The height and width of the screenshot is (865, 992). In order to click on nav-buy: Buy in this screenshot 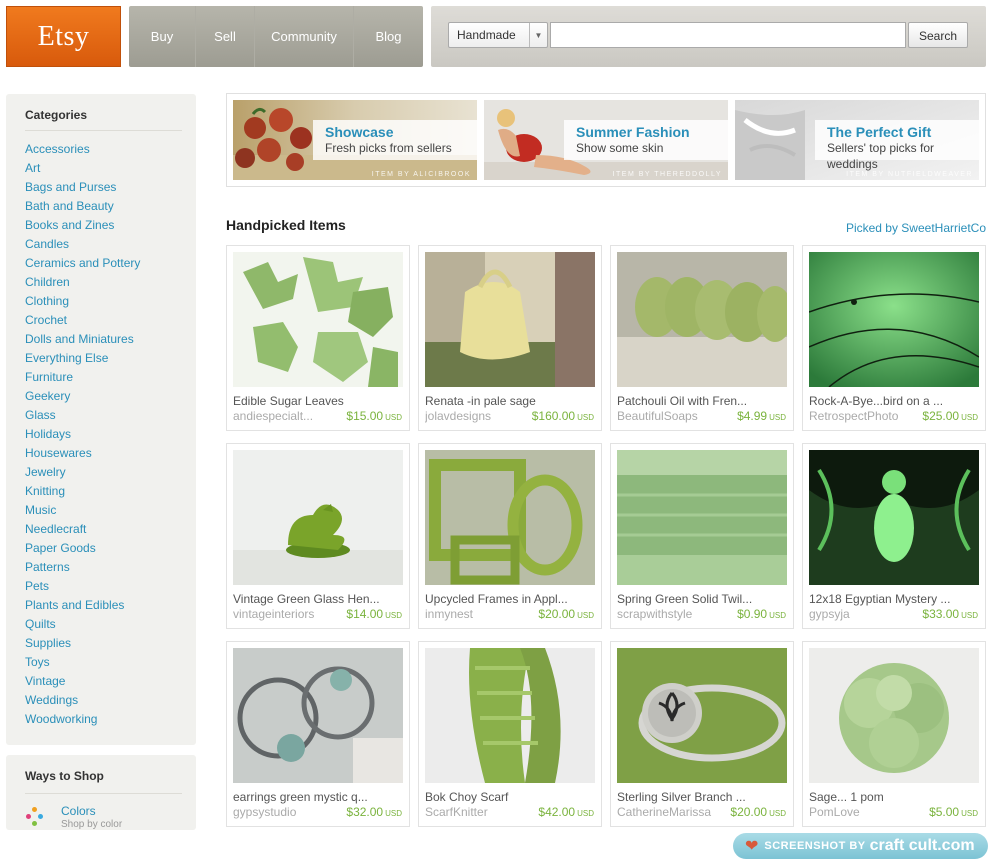, I will do `click(162, 36)`.